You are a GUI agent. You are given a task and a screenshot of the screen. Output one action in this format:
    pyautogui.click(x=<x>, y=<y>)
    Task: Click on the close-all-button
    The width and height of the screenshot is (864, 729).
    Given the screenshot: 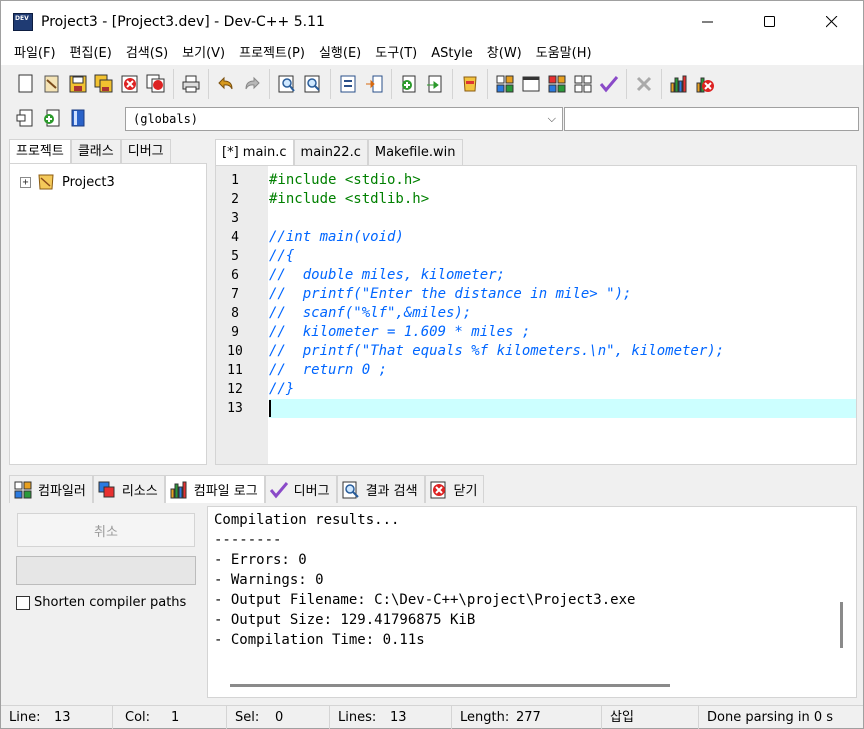 What is the action you would take?
    pyautogui.click(x=156, y=84)
    